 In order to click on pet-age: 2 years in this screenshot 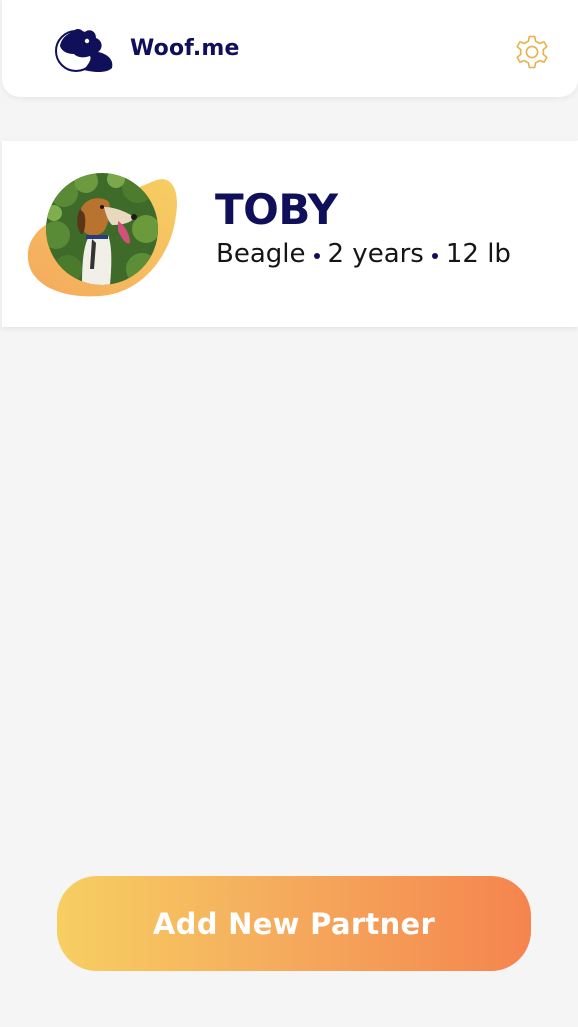, I will do `click(375, 254)`.